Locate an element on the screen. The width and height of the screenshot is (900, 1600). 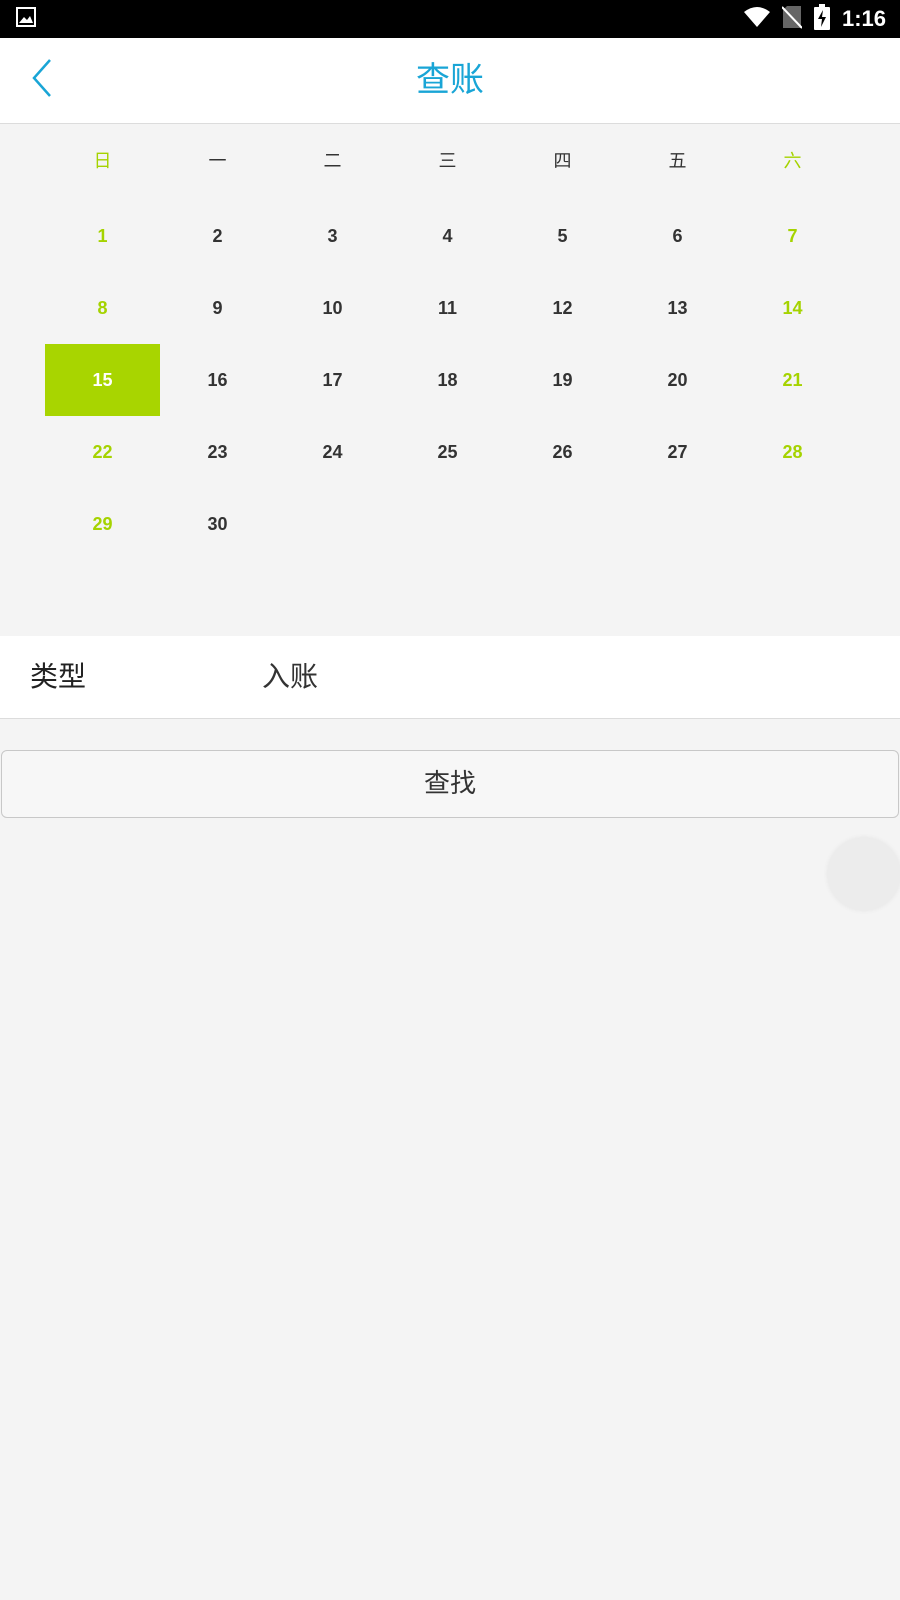
back-button is located at coordinates (42, 80).